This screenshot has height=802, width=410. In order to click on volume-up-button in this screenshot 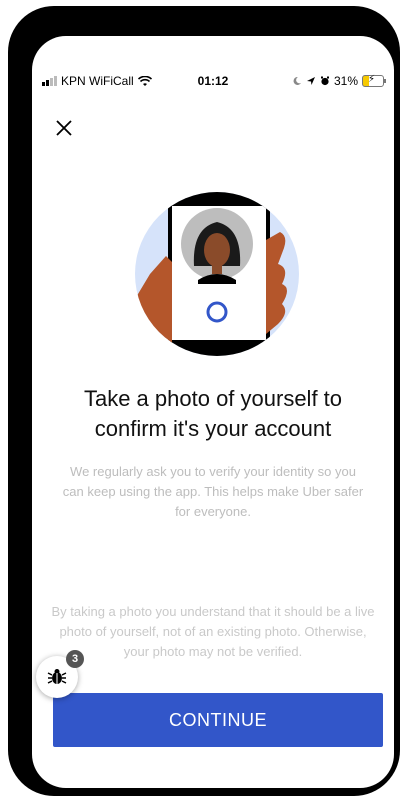, I will do `click(14, 205)`.